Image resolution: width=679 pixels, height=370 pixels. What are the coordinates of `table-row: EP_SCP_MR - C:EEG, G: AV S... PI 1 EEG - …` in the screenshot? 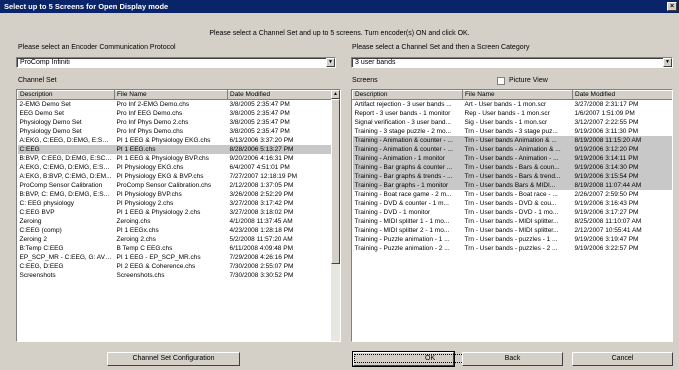 It's located at (176, 257).